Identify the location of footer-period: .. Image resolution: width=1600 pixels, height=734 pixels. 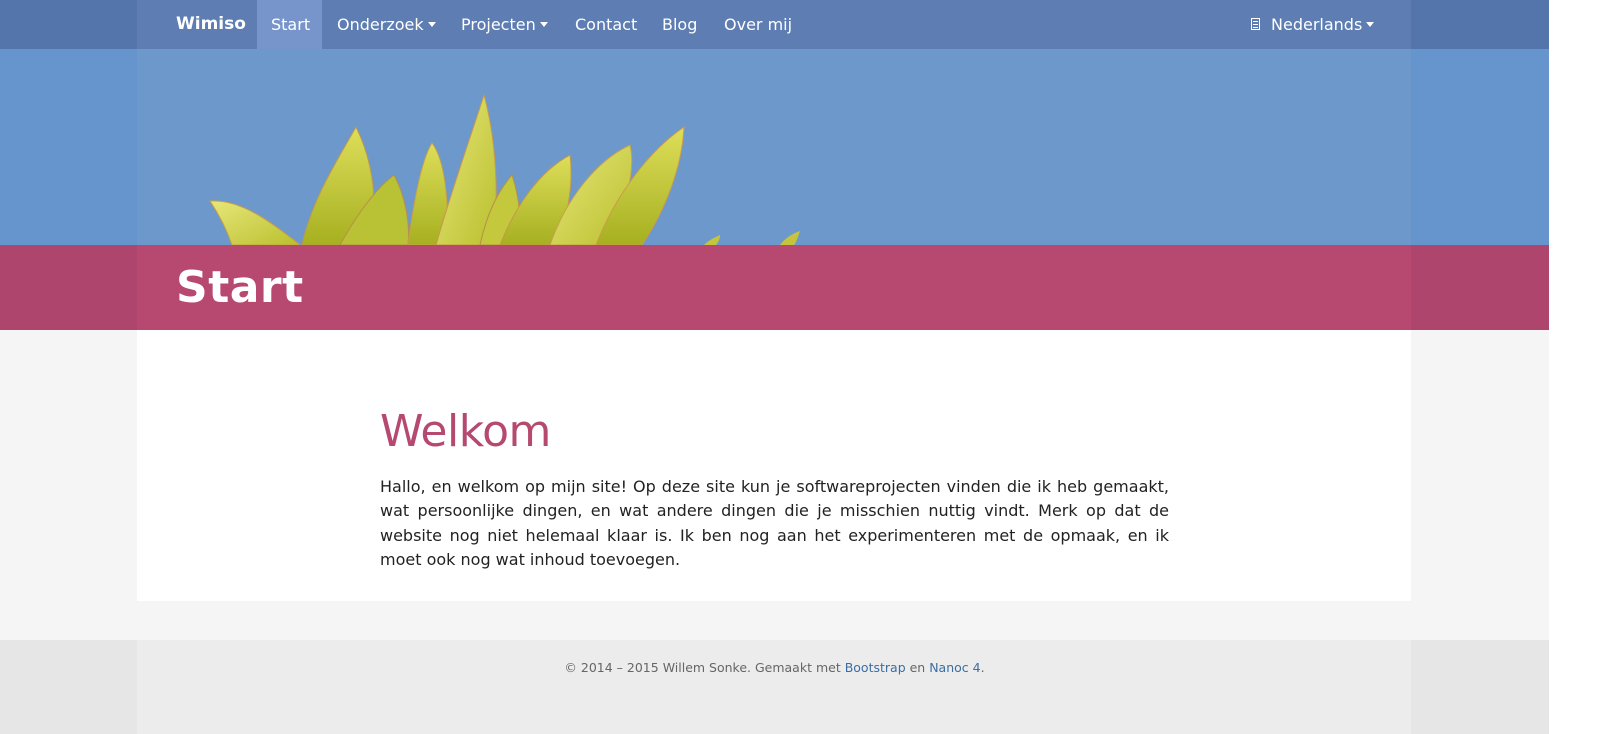
(982, 667).